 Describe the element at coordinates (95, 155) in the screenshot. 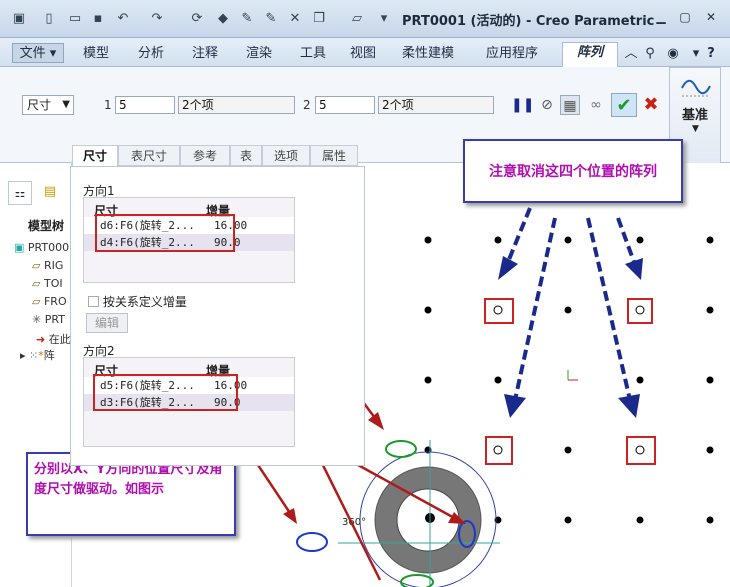

I see `panel-tab-dimensions: 尺寸` at that location.